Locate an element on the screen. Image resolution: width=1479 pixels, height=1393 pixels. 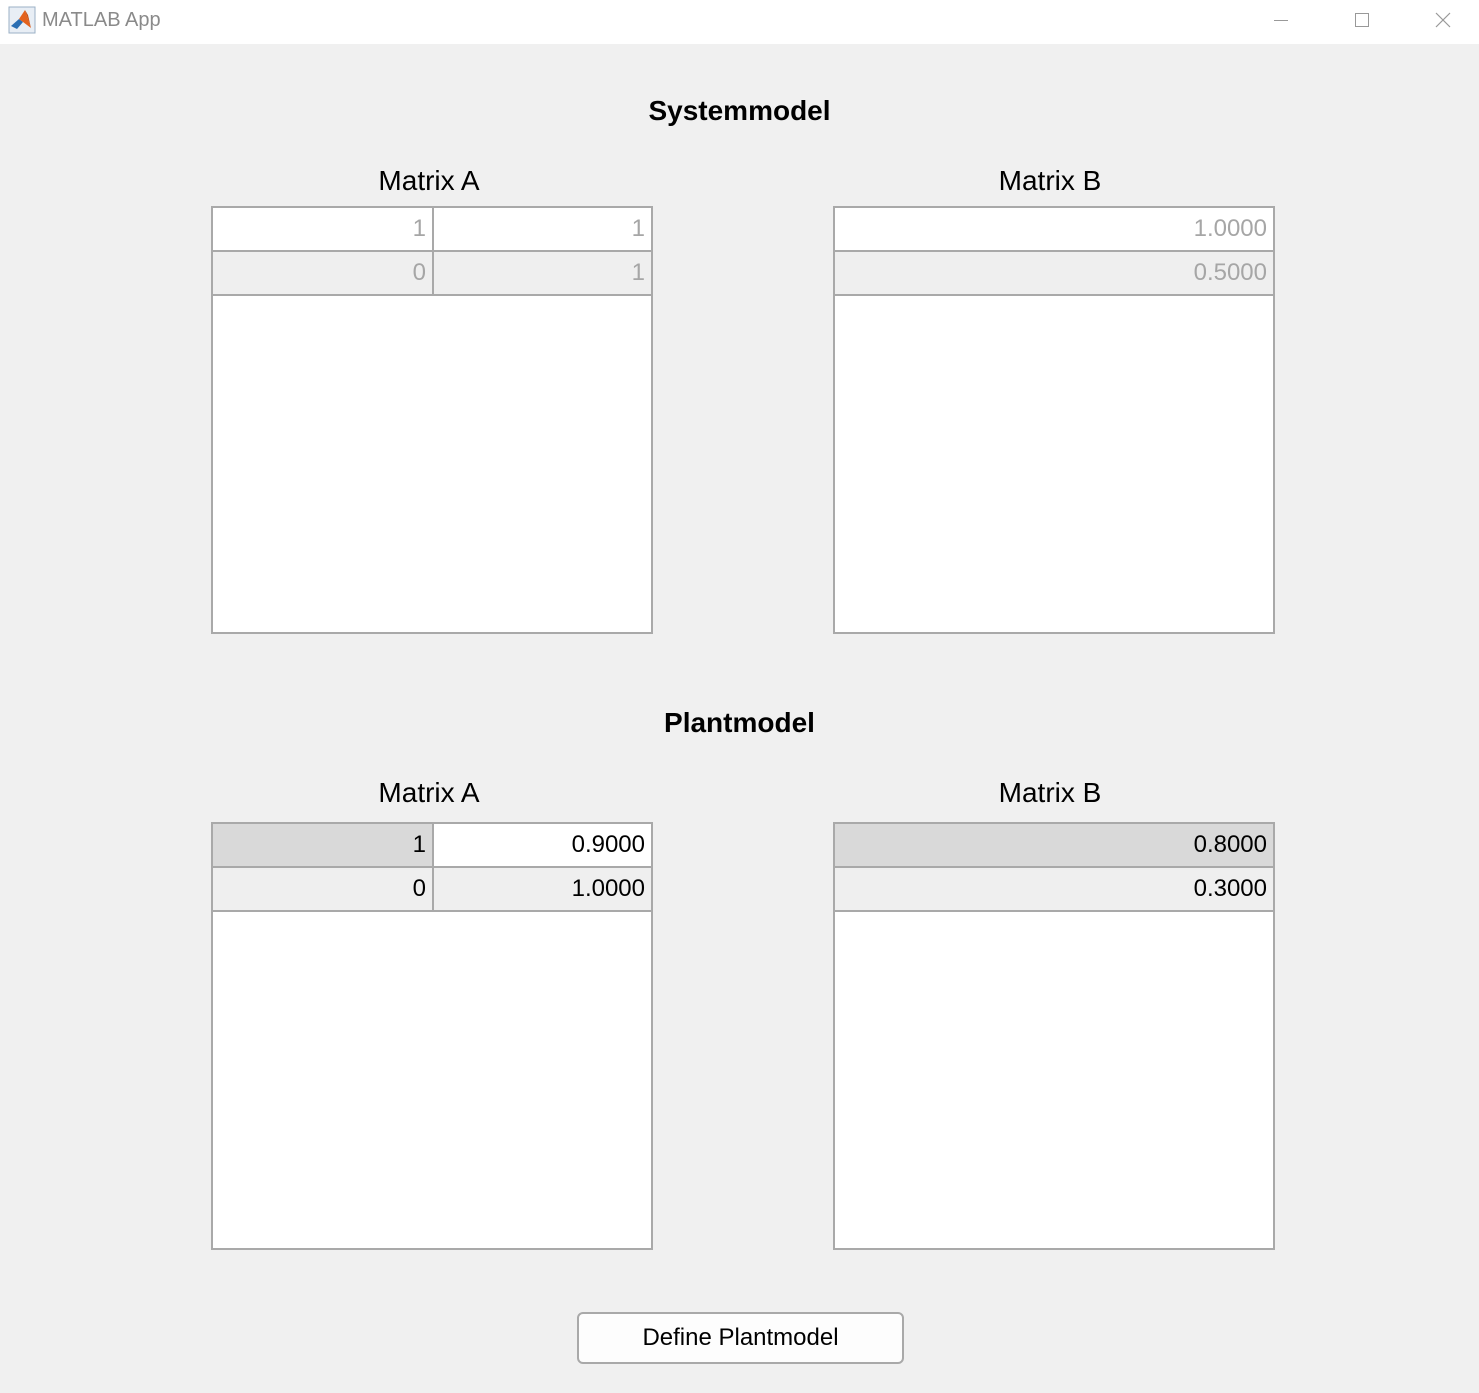
systemmodel-title: Systemmodel is located at coordinates (739, 110).